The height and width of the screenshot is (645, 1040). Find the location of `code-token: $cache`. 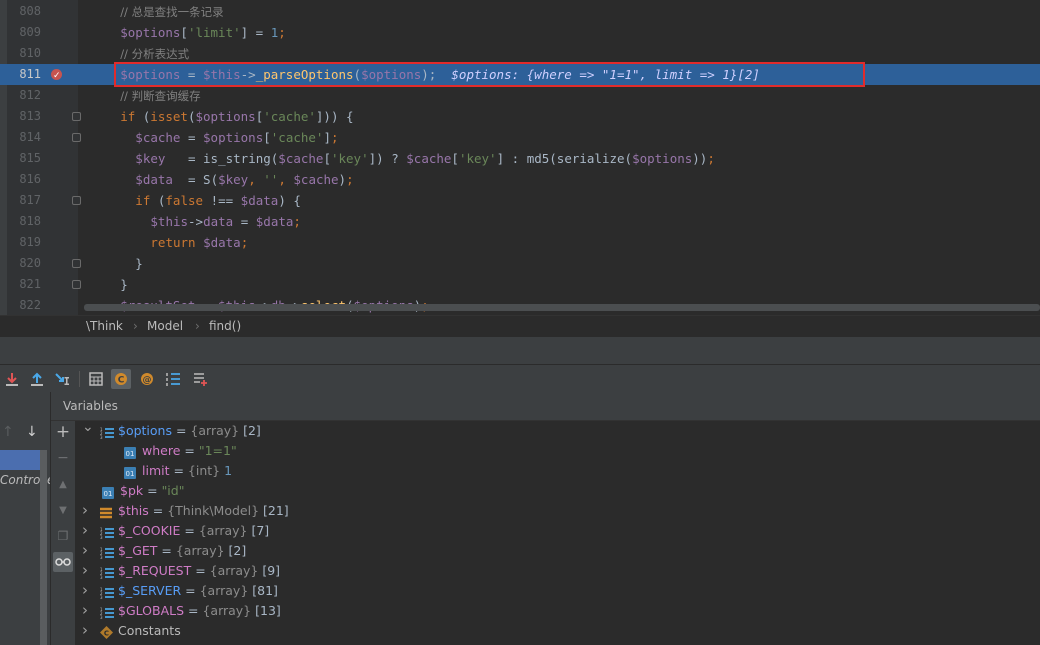

code-token: $cache is located at coordinates (301, 158).